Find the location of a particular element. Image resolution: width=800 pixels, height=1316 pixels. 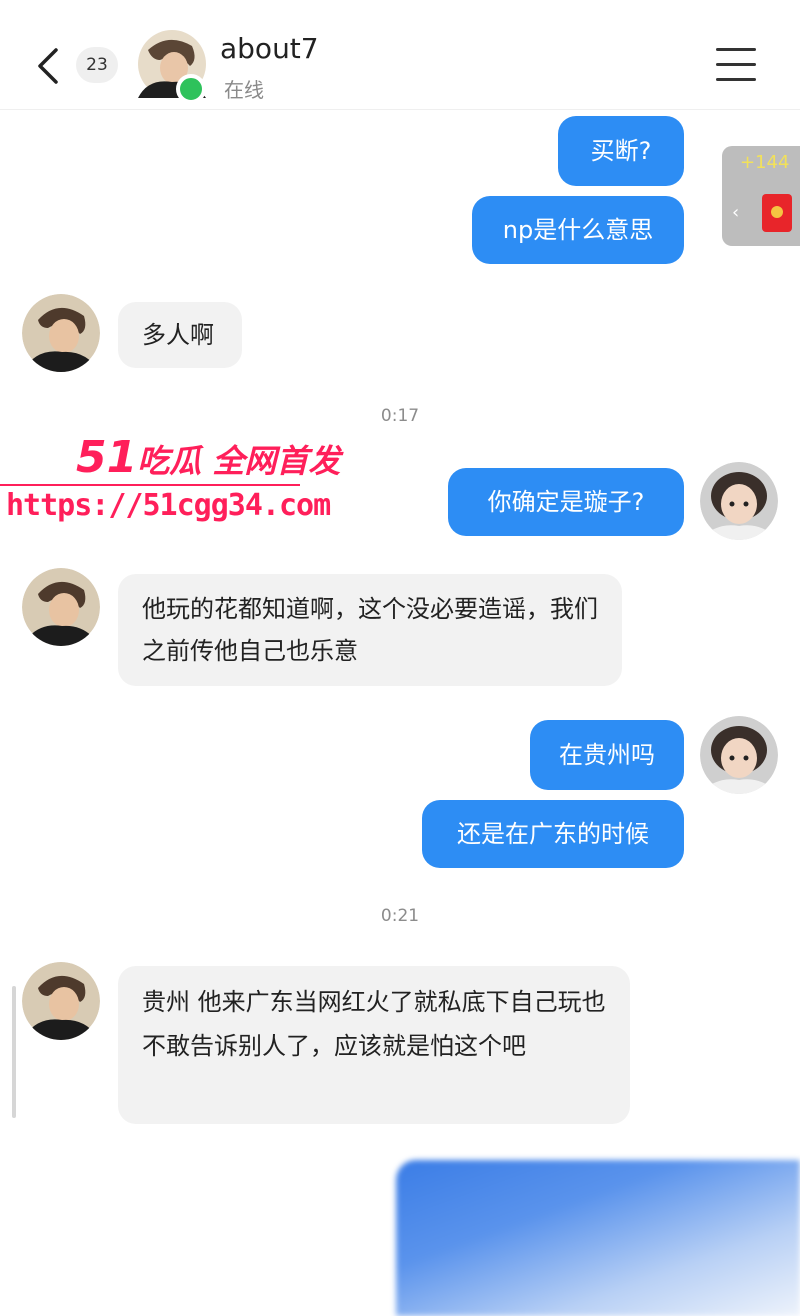

chat-header: 23 about7 在线 is located at coordinates (400, 55).